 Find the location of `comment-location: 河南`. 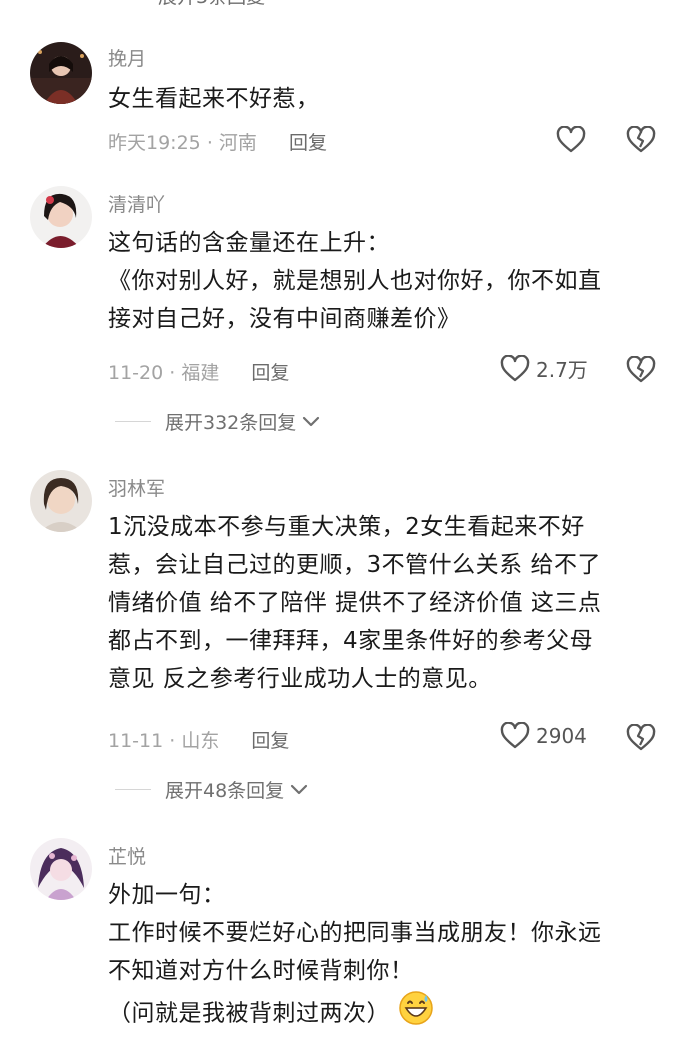

comment-location: 河南 is located at coordinates (237, 143).